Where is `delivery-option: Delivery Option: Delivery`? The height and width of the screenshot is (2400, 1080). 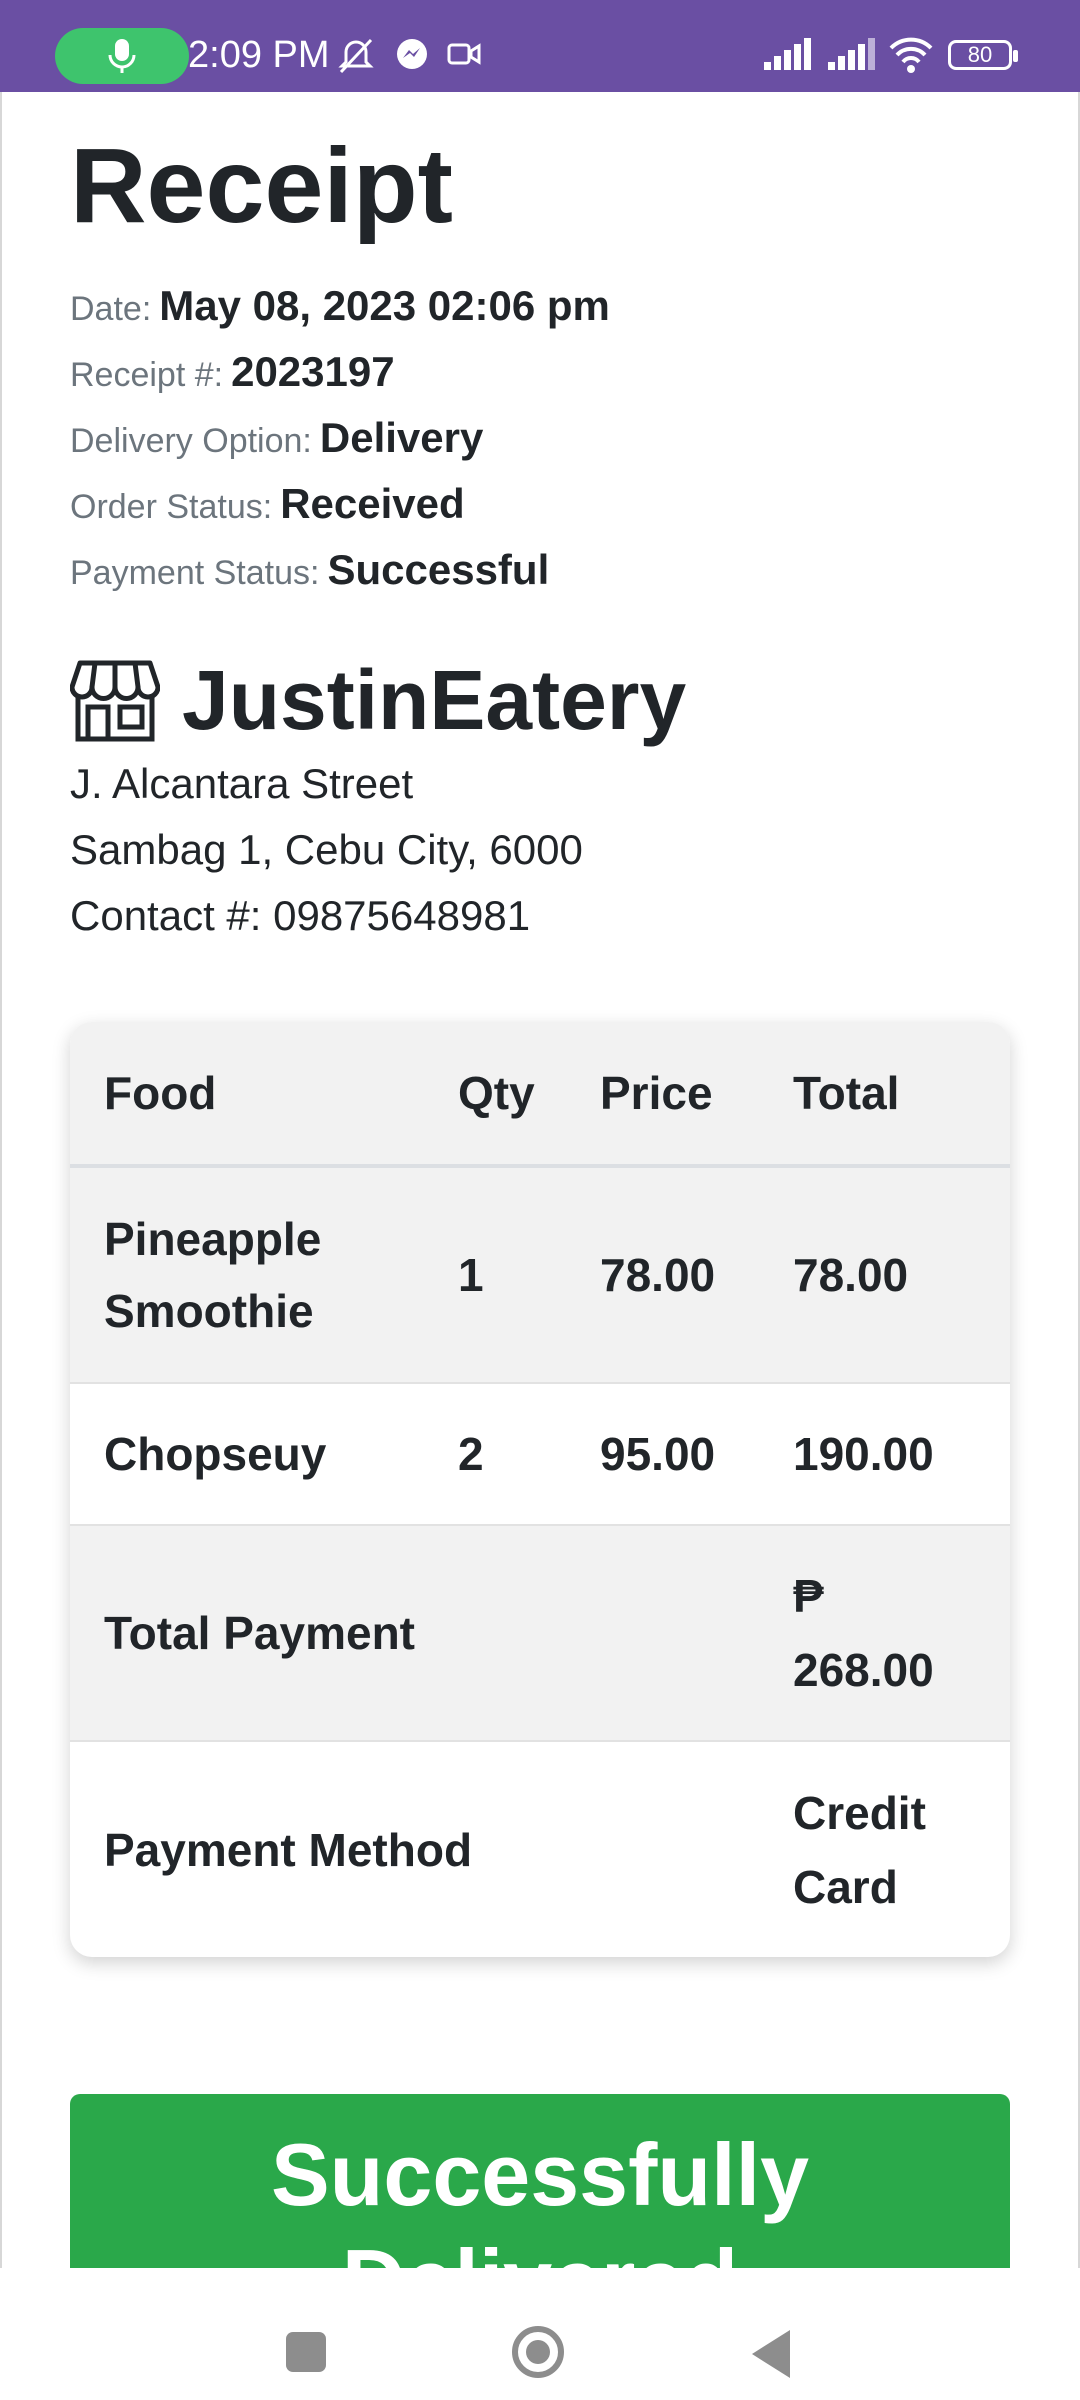
delivery-option: Delivery Option: Delivery is located at coordinates (276, 438).